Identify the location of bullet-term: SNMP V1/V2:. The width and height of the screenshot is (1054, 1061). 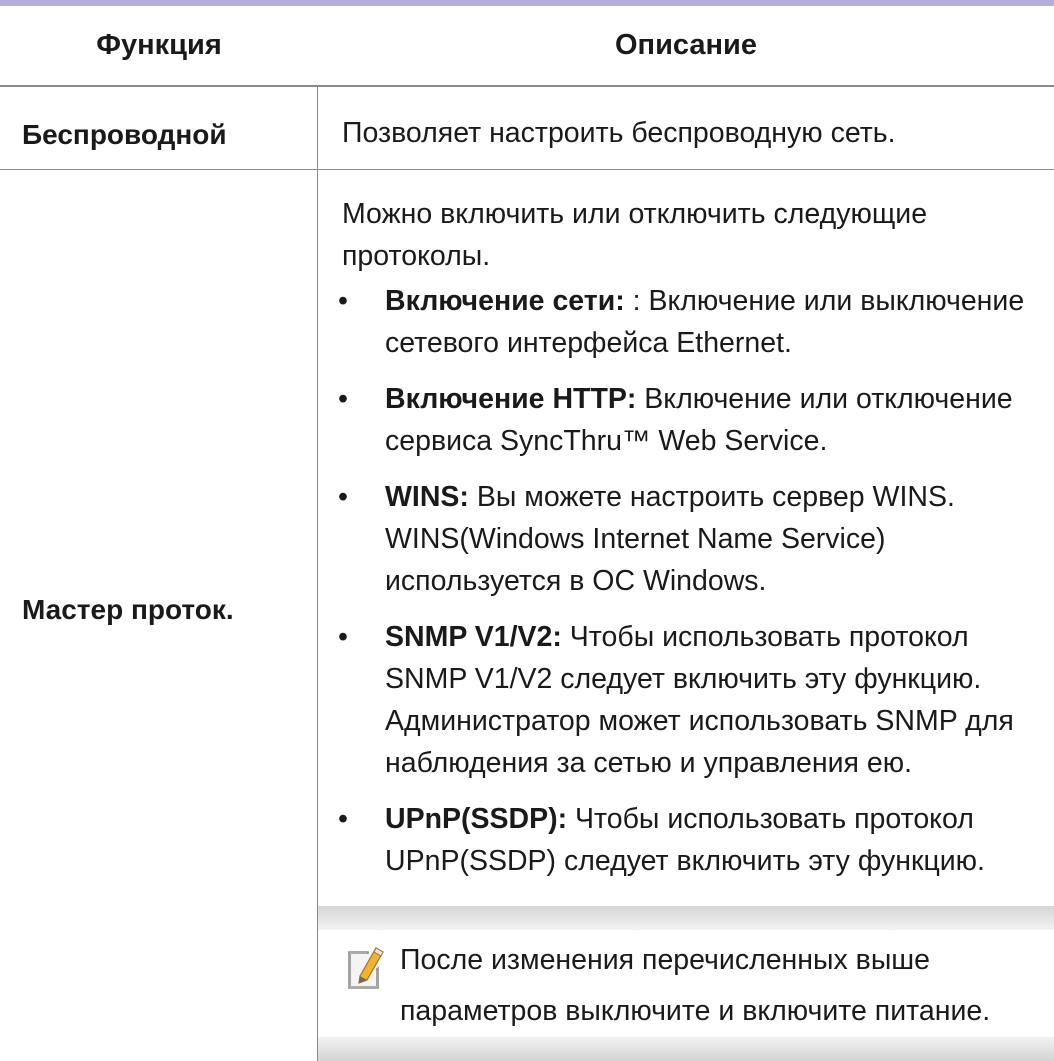
(473, 637).